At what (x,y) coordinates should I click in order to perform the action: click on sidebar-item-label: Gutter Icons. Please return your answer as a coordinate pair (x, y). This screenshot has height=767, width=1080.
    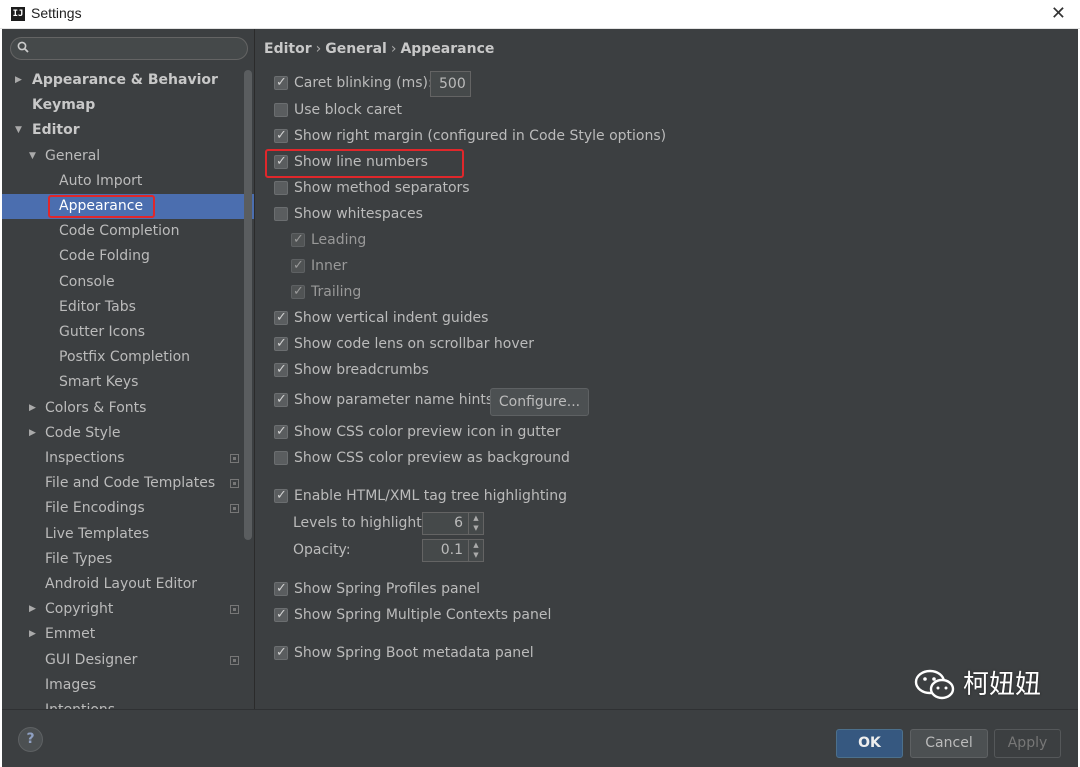
    Looking at the image, I should click on (102, 332).